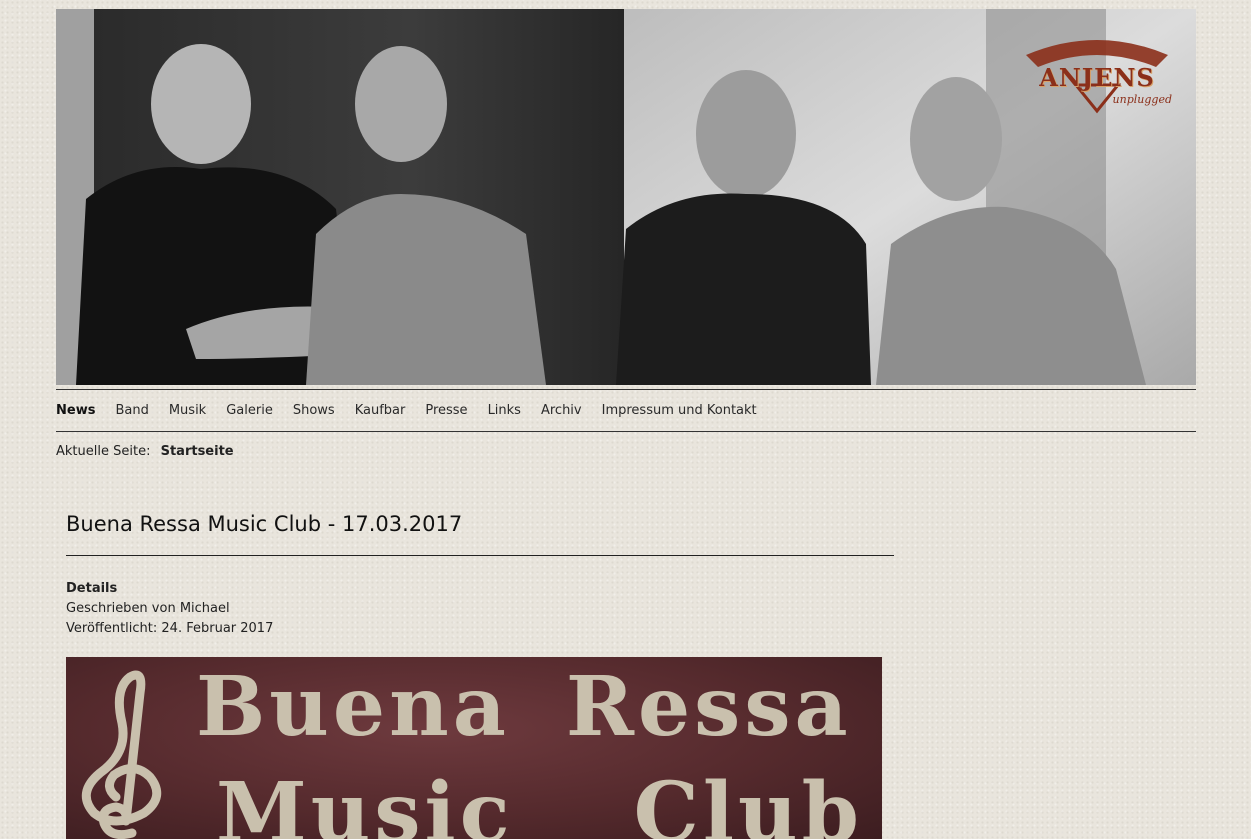 The image size is (1251, 839). What do you see at coordinates (187, 412) in the screenshot?
I see `nav-item-musik: Musik` at bounding box center [187, 412].